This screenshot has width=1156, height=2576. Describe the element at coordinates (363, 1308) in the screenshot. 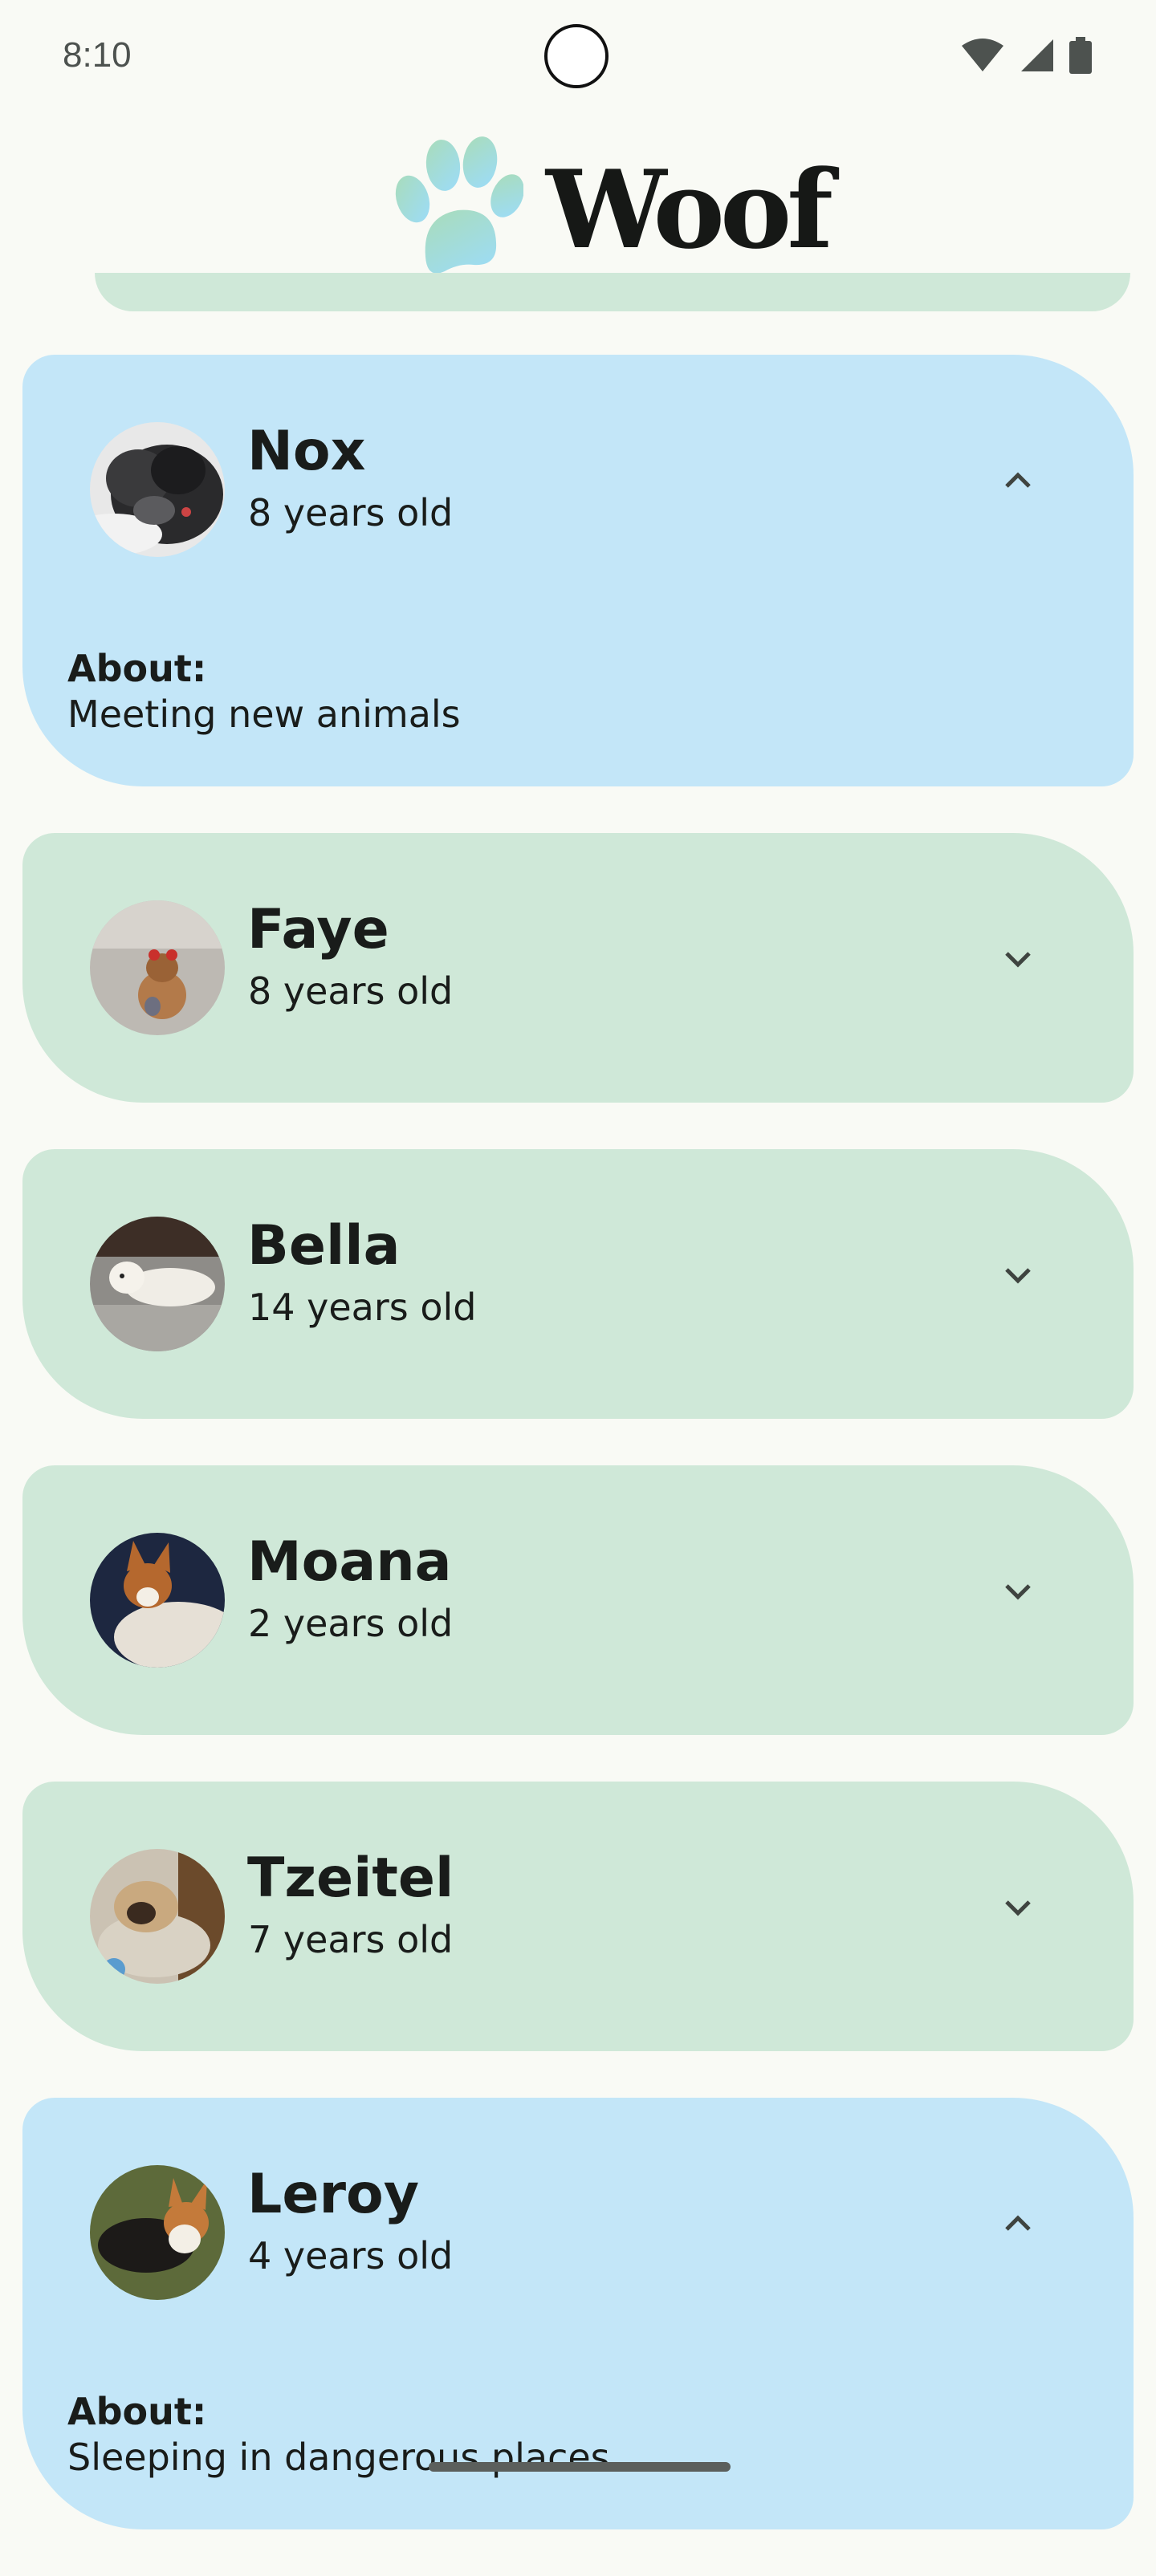

I see `dog-age: 14 years old` at that location.